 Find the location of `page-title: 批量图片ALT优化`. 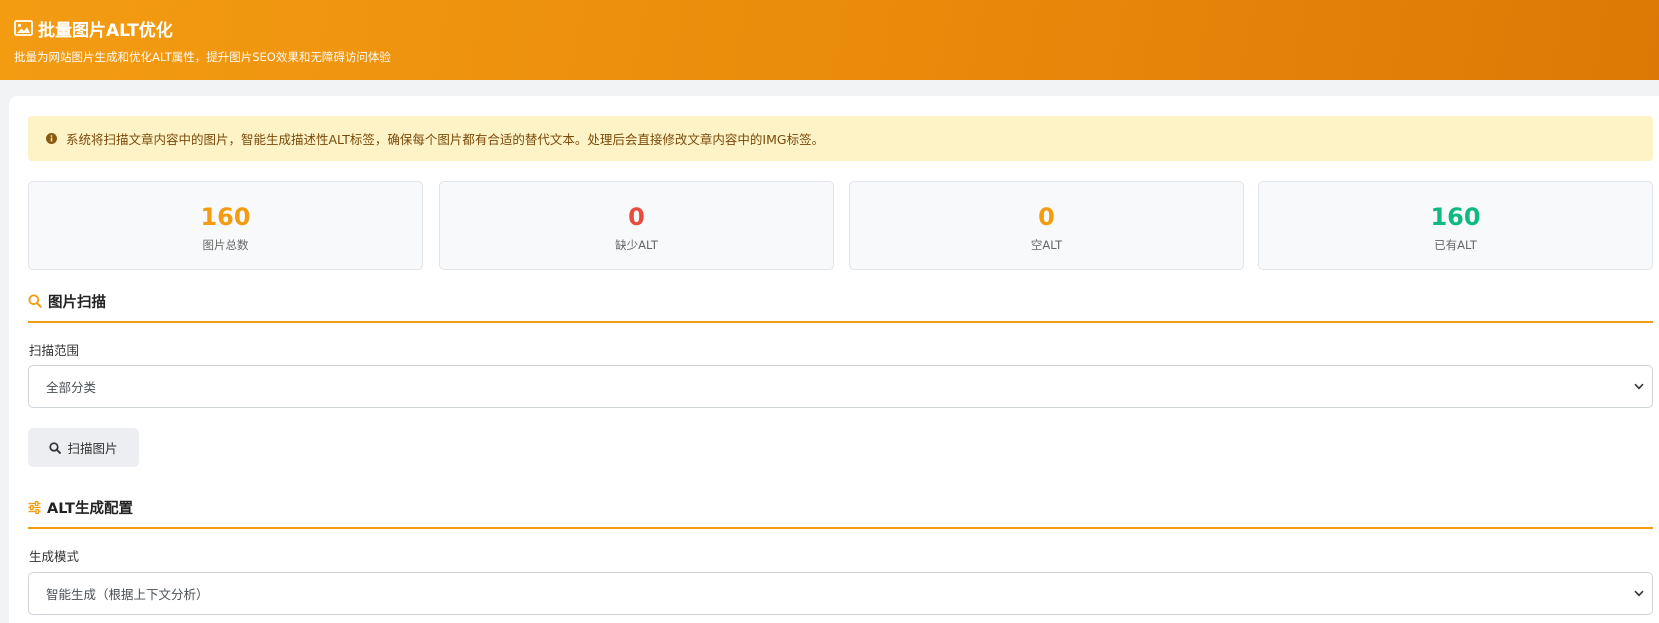

page-title: 批量图片ALT优化 is located at coordinates (105, 30).